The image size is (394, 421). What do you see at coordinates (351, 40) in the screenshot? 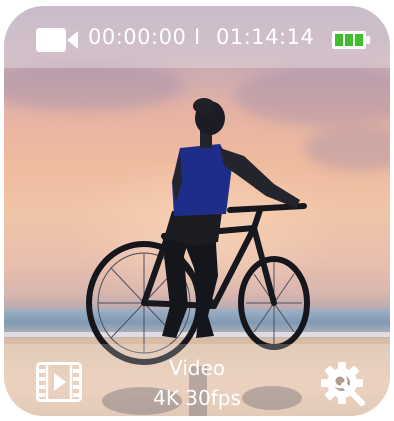
I see `battery-full-icon` at bounding box center [351, 40].